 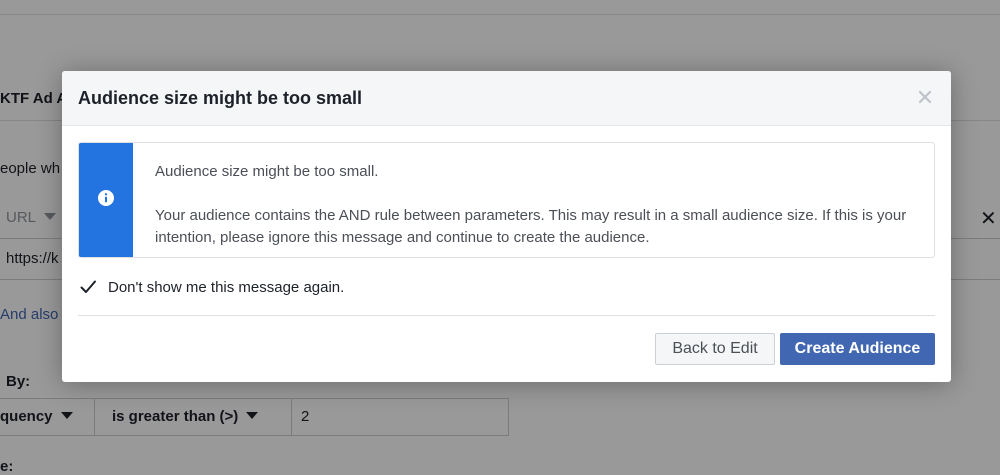 I want to click on footer-divider, so click(x=506, y=315).